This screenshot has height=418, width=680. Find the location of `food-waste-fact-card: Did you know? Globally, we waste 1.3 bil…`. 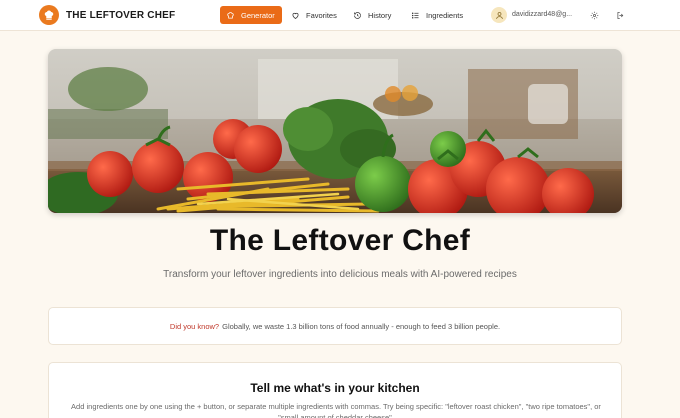

food-waste-fact-card: Did you know? Globally, we waste 1.3 bil… is located at coordinates (335, 326).